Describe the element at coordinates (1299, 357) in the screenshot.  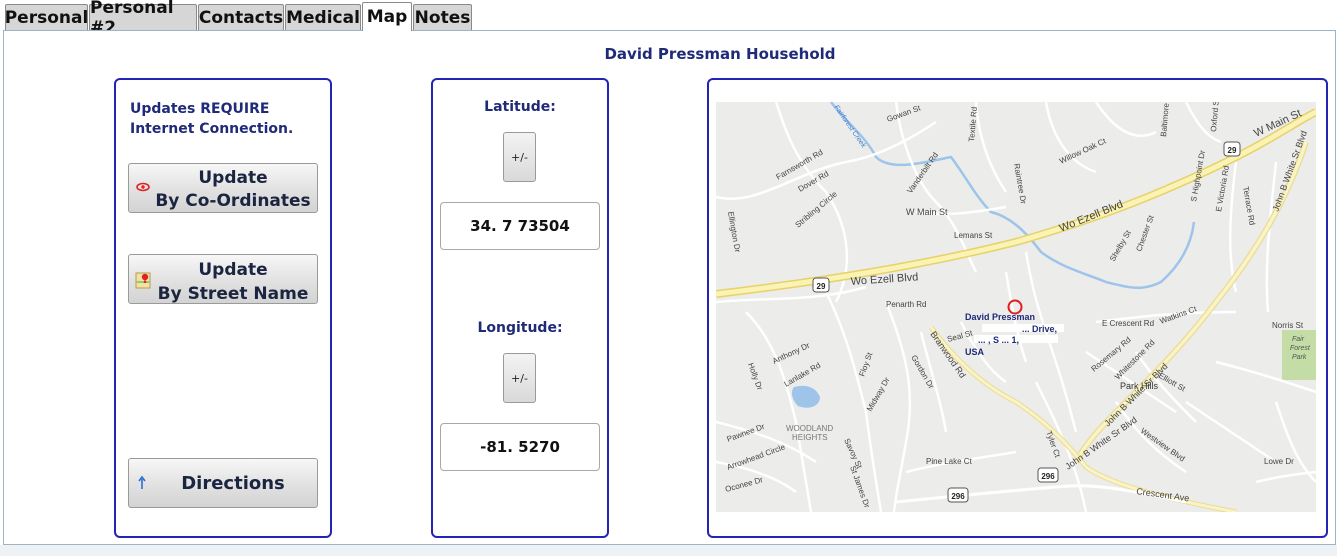
I see `fair-forest-park-label-3: Park` at that location.